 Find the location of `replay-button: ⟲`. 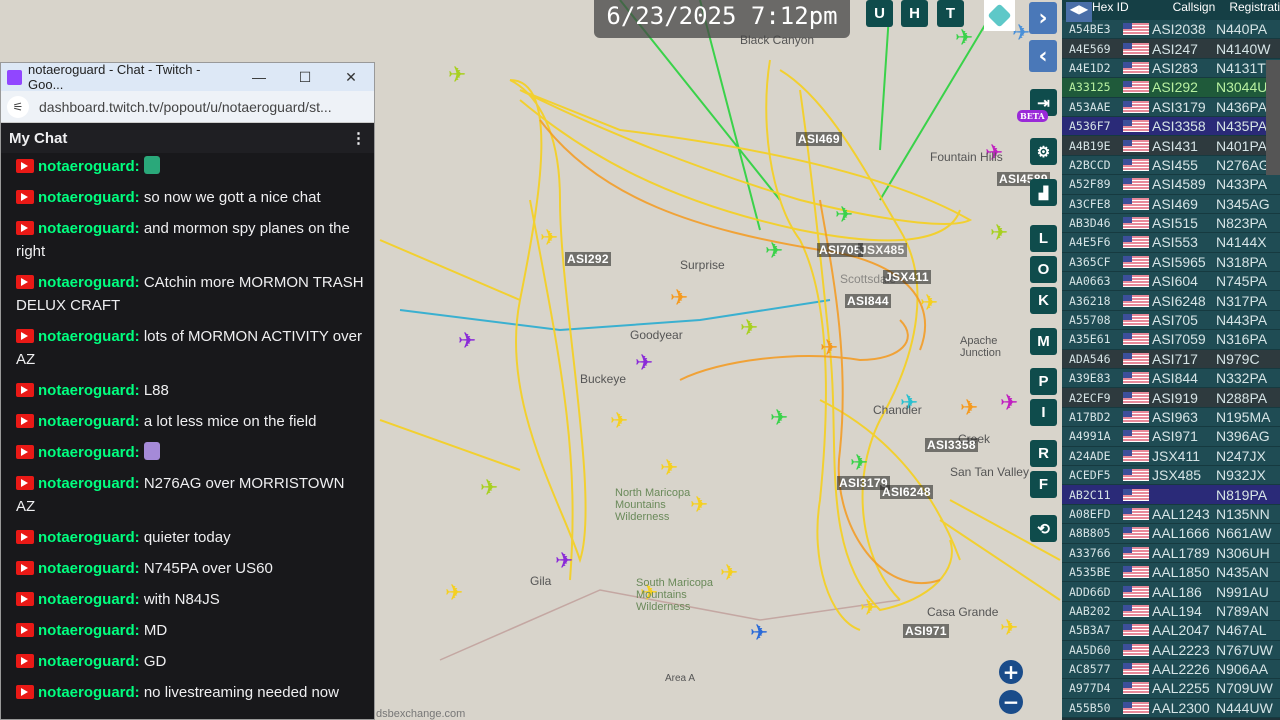

replay-button: ⟲ is located at coordinates (1043, 528).